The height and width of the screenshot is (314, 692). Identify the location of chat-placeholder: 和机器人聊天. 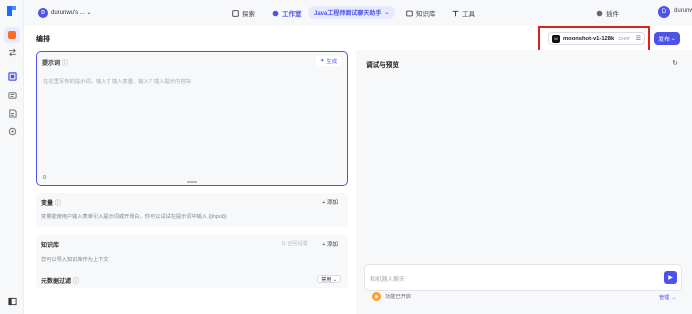
(387, 280).